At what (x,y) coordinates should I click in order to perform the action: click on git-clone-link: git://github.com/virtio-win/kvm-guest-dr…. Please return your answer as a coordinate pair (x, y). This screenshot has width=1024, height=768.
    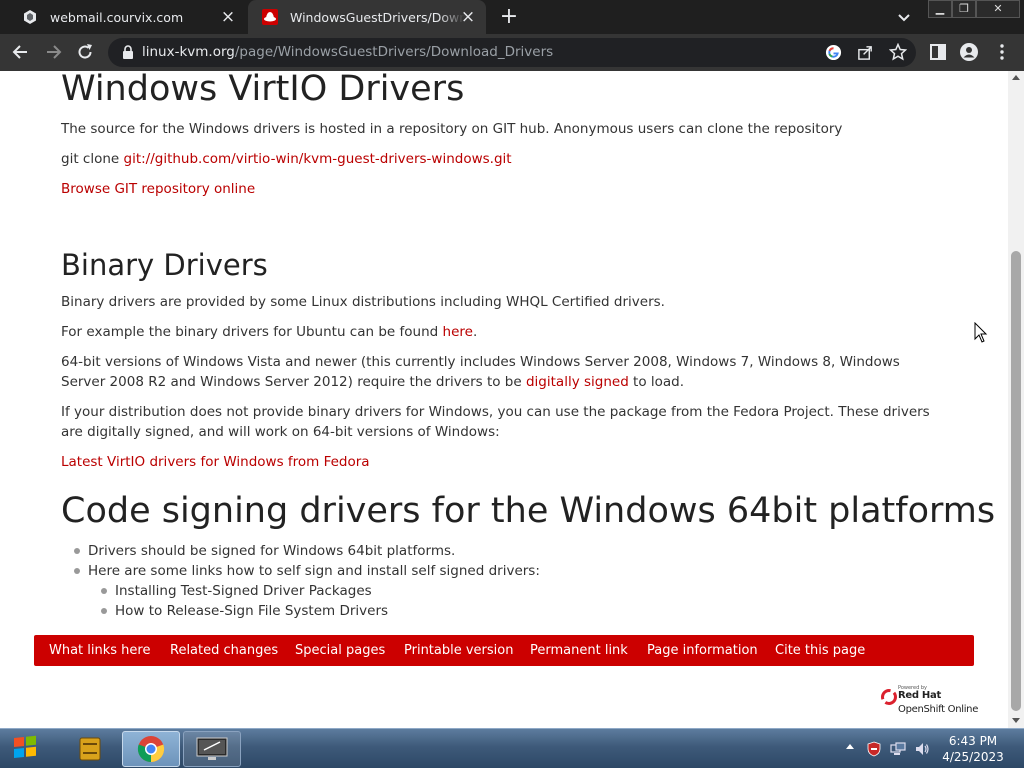
    Looking at the image, I should click on (318, 159).